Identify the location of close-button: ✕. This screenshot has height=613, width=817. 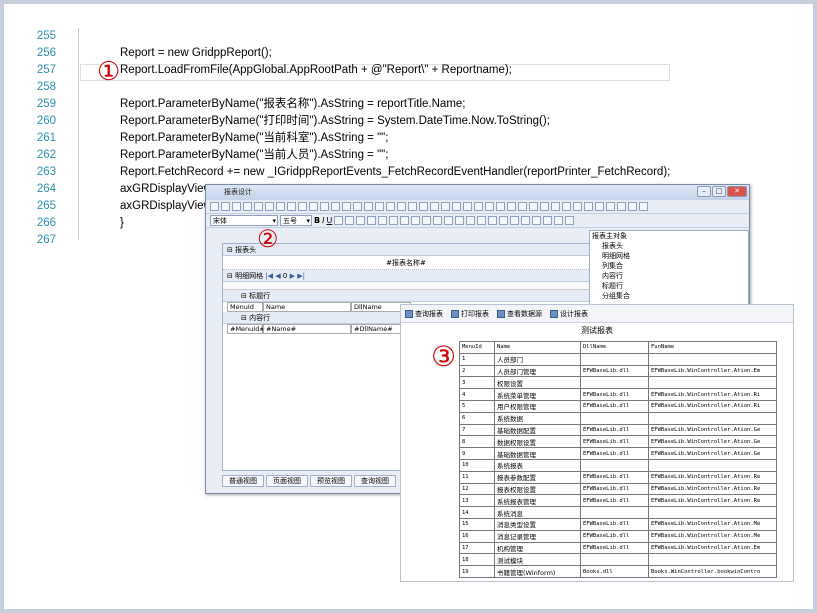
(737, 191).